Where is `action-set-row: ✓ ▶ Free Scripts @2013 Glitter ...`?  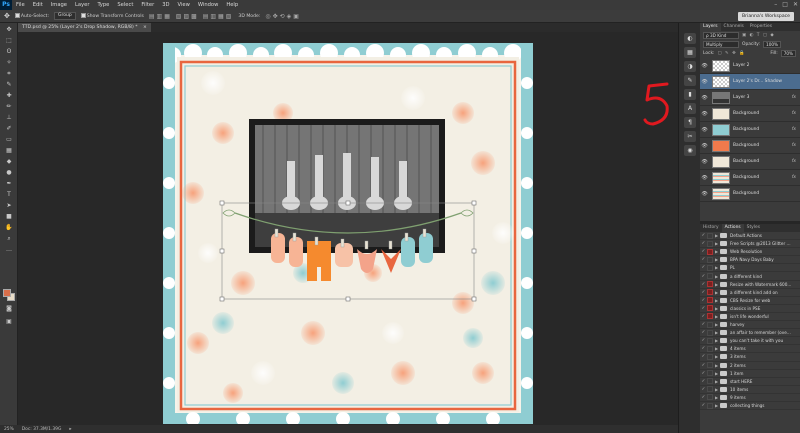
action-set-row: ✓ ▶ Free Scripts @2013 Glitter ... is located at coordinates (750, 244).